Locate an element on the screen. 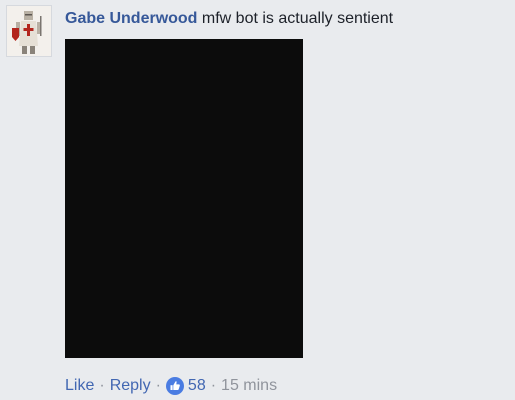  author-name-link: Gabe Underwood is located at coordinates (131, 18).